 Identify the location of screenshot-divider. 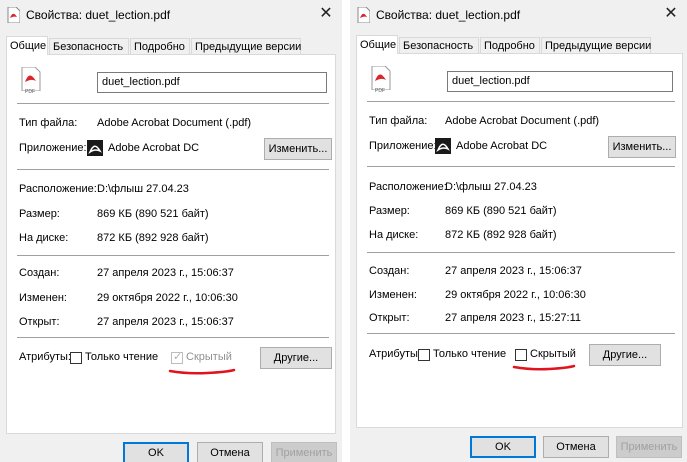
(346, 231).